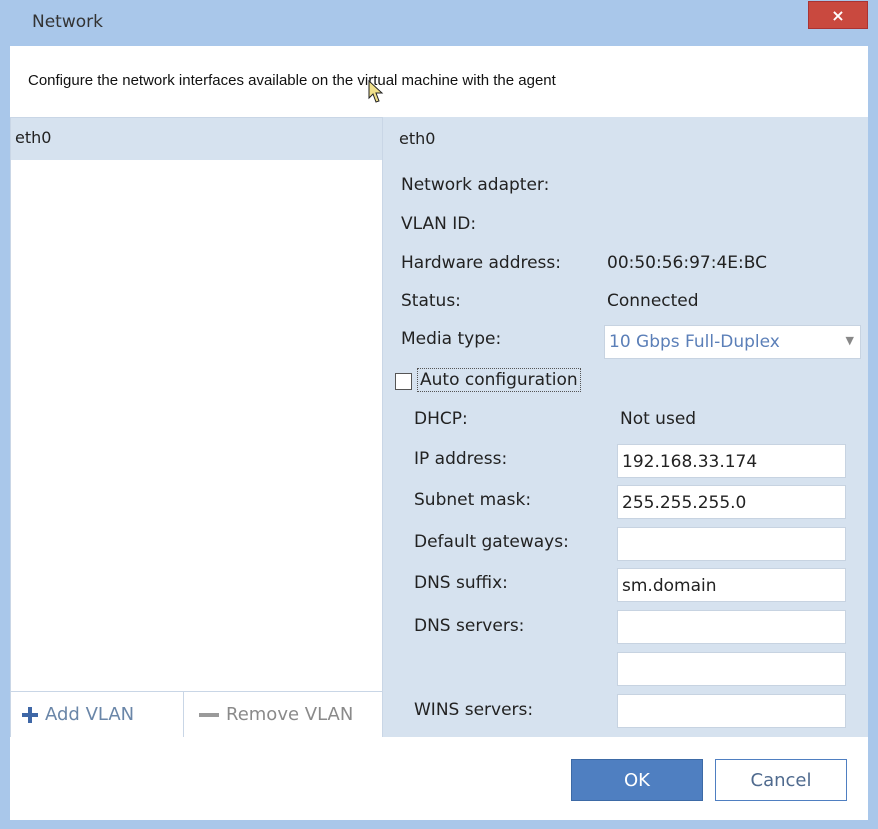 This screenshot has height=829, width=878. What do you see at coordinates (491, 542) in the screenshot?
I see `default-gateways-label: Default gateways:` at bounding box center [491, 542].